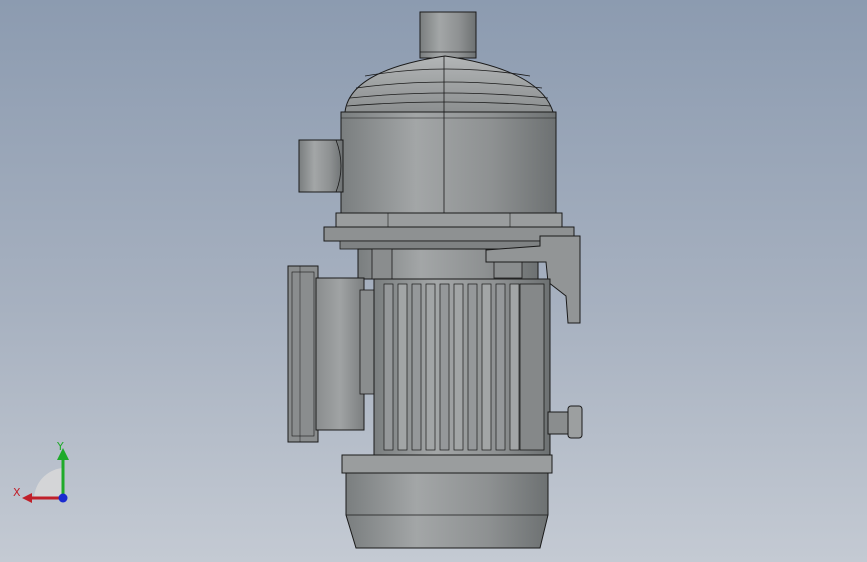 The width and height of the screenshot is (867, 562). What do you see at coordinates (17, 492) in the screenshot?
I see `x-axis-label: X` at bounding box center [17, 492].